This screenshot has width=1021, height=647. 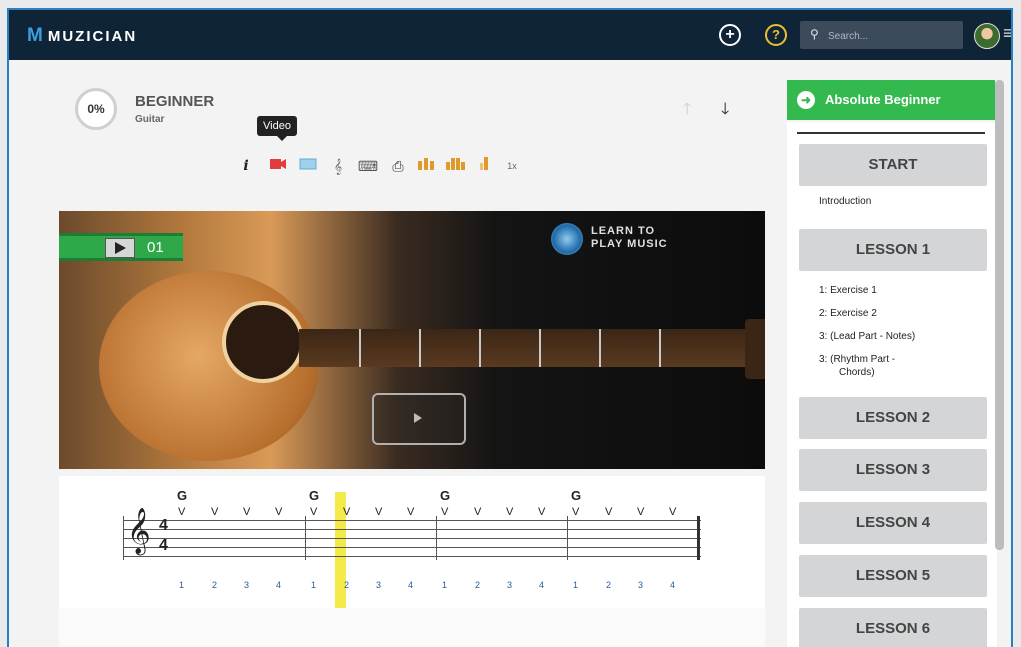 I want to click on band-full-icon, so click(x=456, y=166).